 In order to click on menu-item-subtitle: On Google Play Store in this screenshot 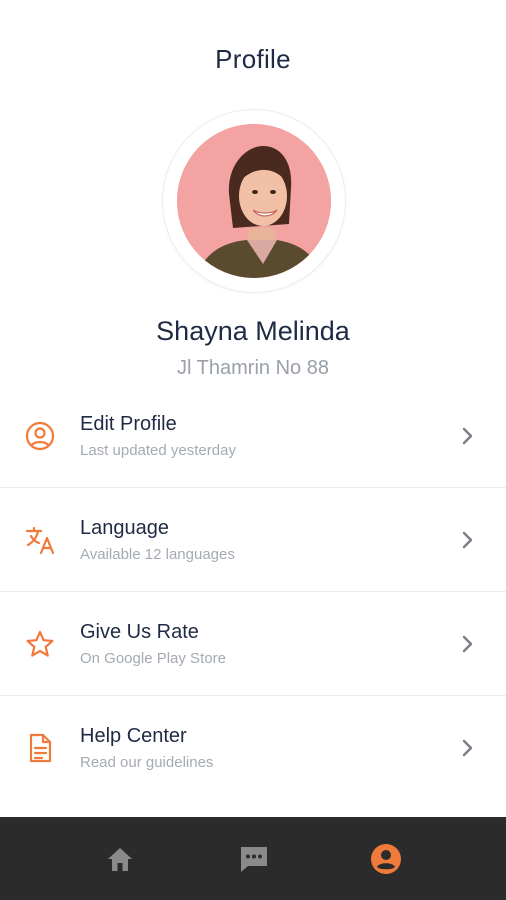, I will do `click(153, 658)`.